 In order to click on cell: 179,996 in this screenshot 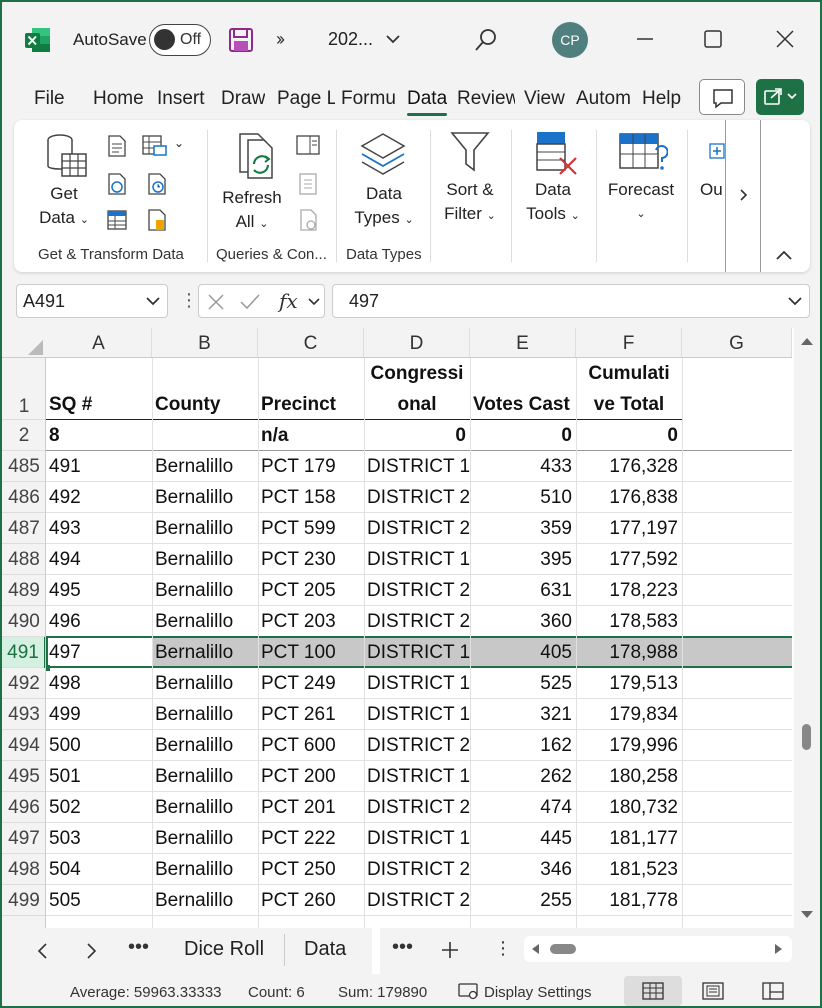, I will do `click(629, 745)`.